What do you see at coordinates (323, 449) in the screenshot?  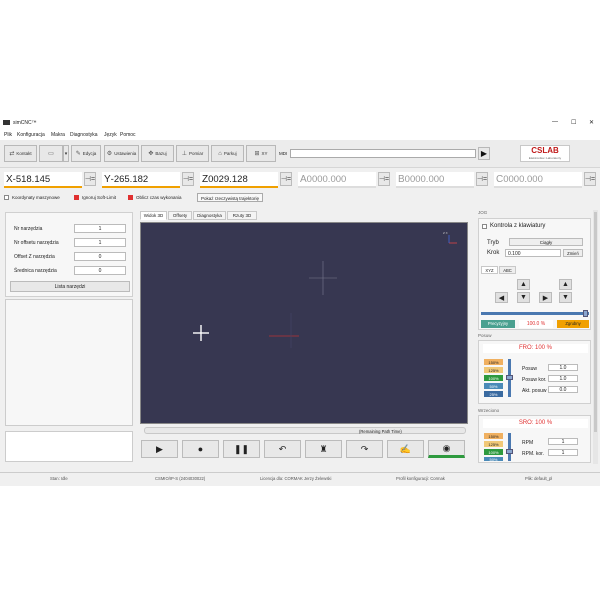 I see `tool-change-button: ♜` at bounding box center [323, 449].